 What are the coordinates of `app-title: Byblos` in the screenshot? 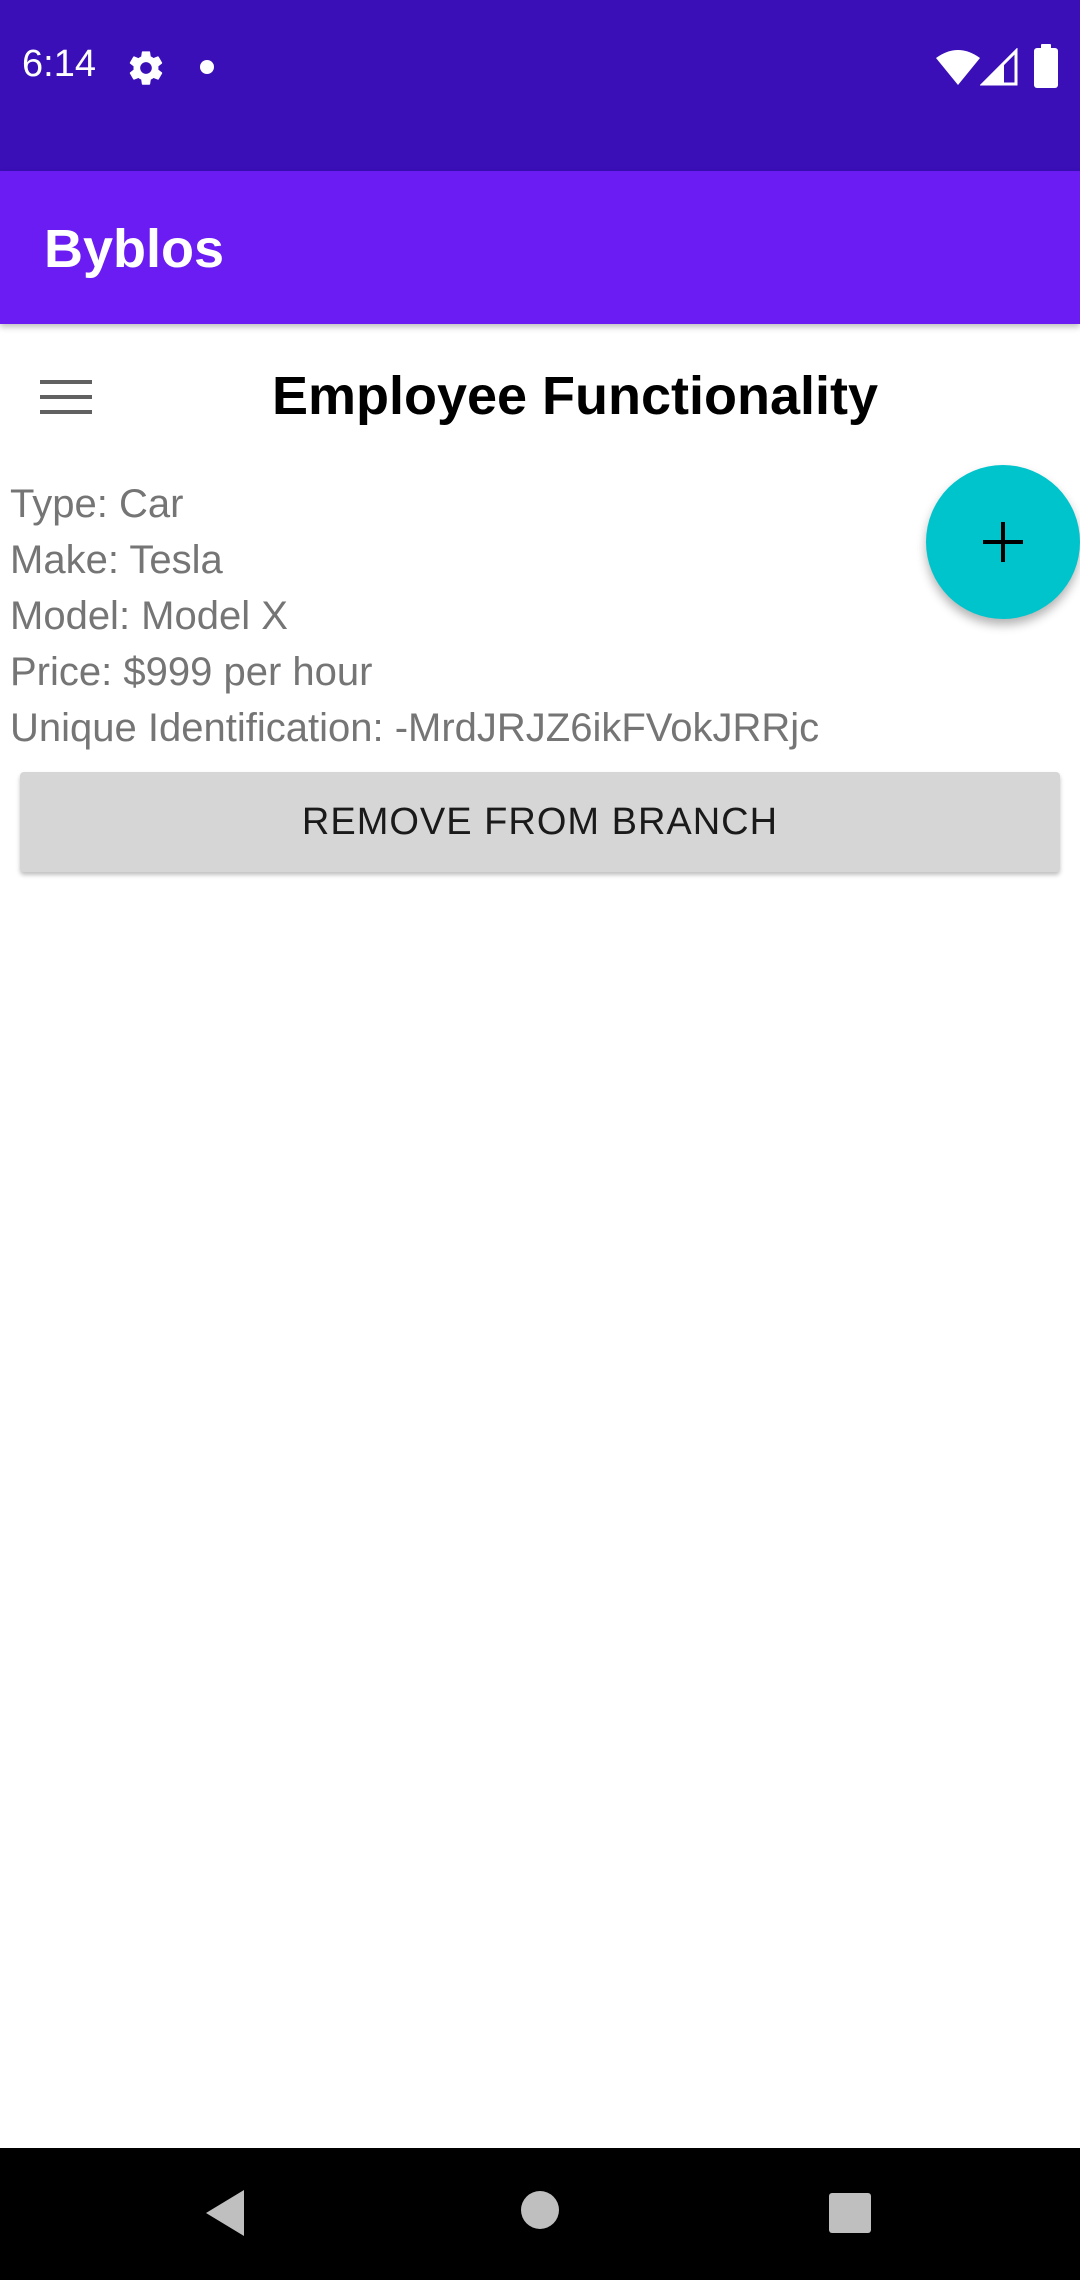 It's located at (134, 249).